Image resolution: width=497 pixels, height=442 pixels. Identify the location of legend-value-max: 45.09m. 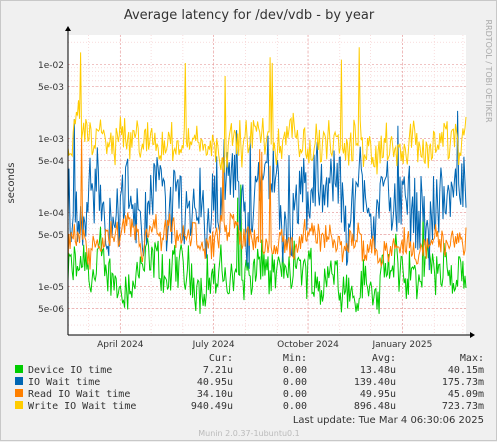
(466, 394).